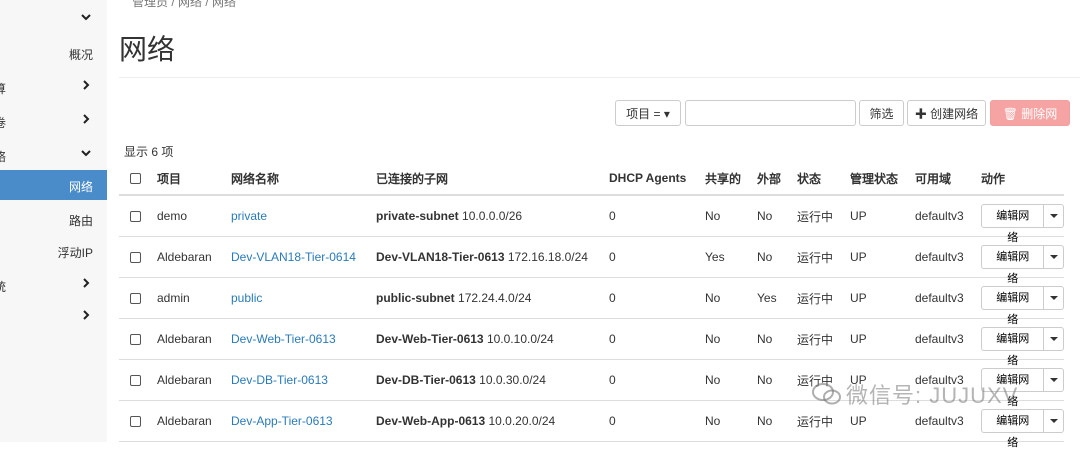 This screenshot has height=454, width=1080. What do you see at coordinates (430, 339) in the screenshot?
I see `subnet-name: Dev-Web-Tier-0613` at bounding box center [430, 339].